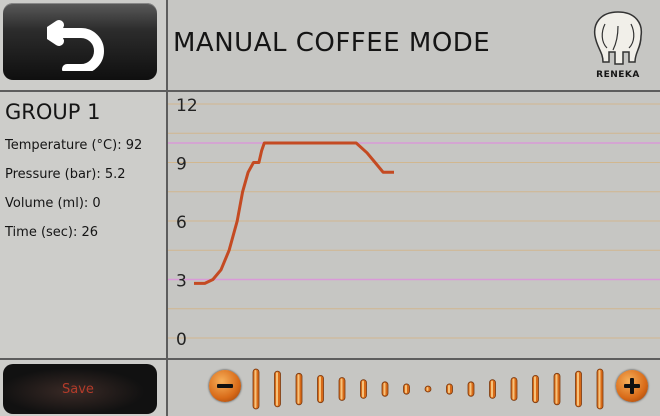 The height and width of the screenshot is (416, 660). I want to click on y-tick-label: 9, so click(181, 165).